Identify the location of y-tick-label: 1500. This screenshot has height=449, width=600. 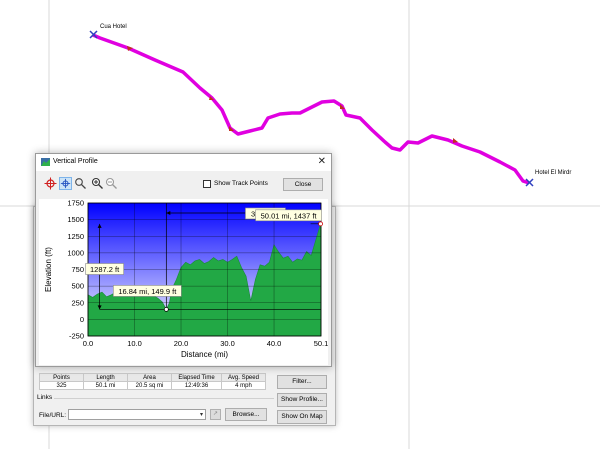
(75, 219).